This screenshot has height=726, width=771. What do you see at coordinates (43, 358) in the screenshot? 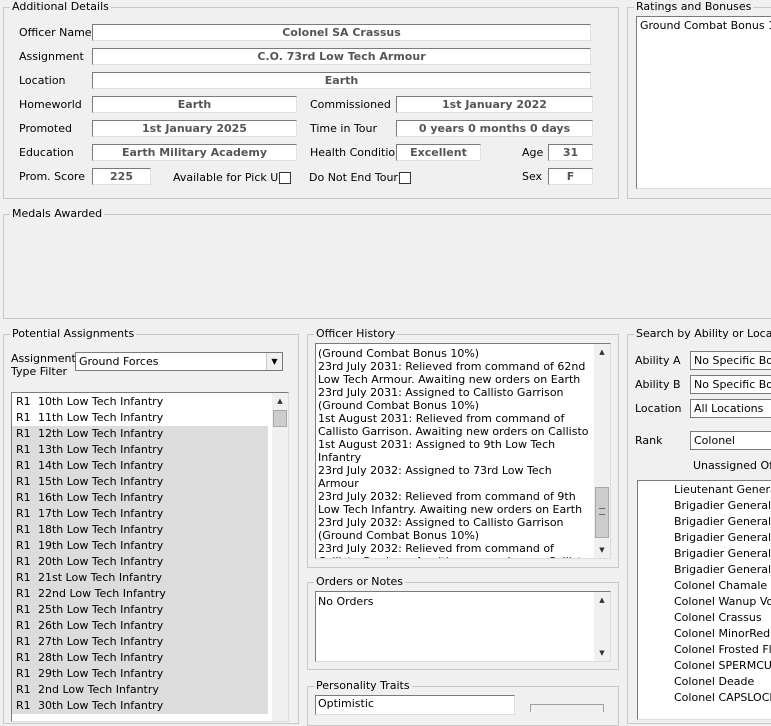
I see `filter-label-line1: Assignment` at bounding box center [43, 358].